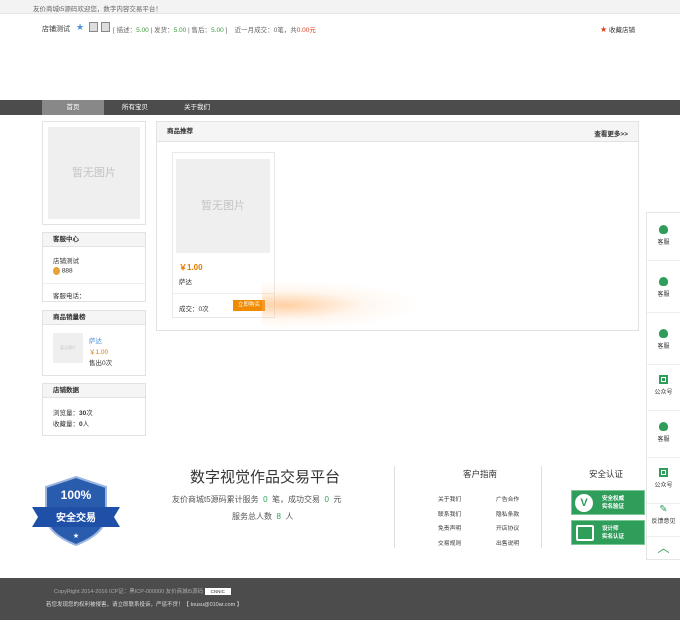  What do you see at coordinates (507, 498) in the screenshot?
I see `link-ad-cooperation: 广告合作` at bounding box center [507, 498].